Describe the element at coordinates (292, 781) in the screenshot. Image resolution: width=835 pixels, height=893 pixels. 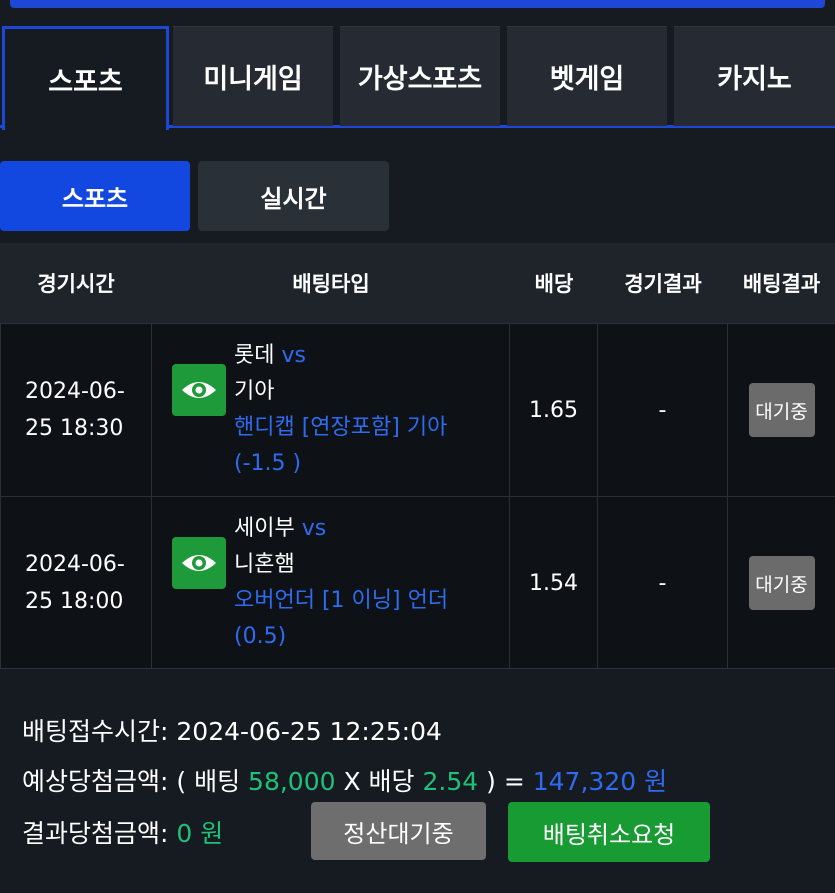
I see `bet-amount: 58,000` at that location.